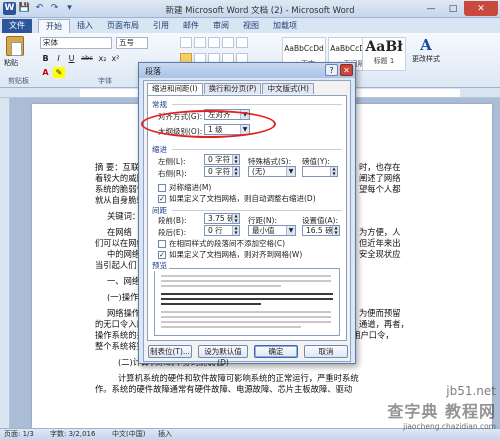 This screenshot has height=440, width=500. What do you see at coordinates (123, 26) in the screenshot?
I see `tab-page-layout: 页面布局` at bounding box center [123, 26].